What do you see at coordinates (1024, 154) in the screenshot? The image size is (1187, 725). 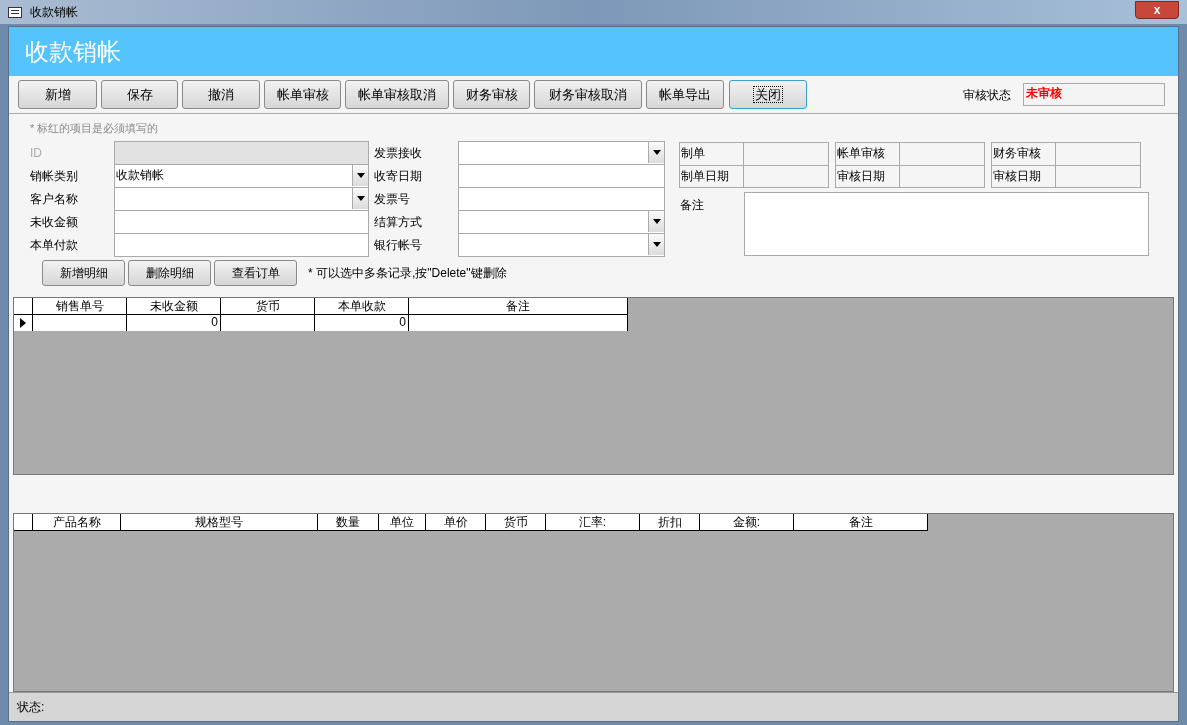 I see `field-label: 财务审核` at bounding box center [1024, 154].